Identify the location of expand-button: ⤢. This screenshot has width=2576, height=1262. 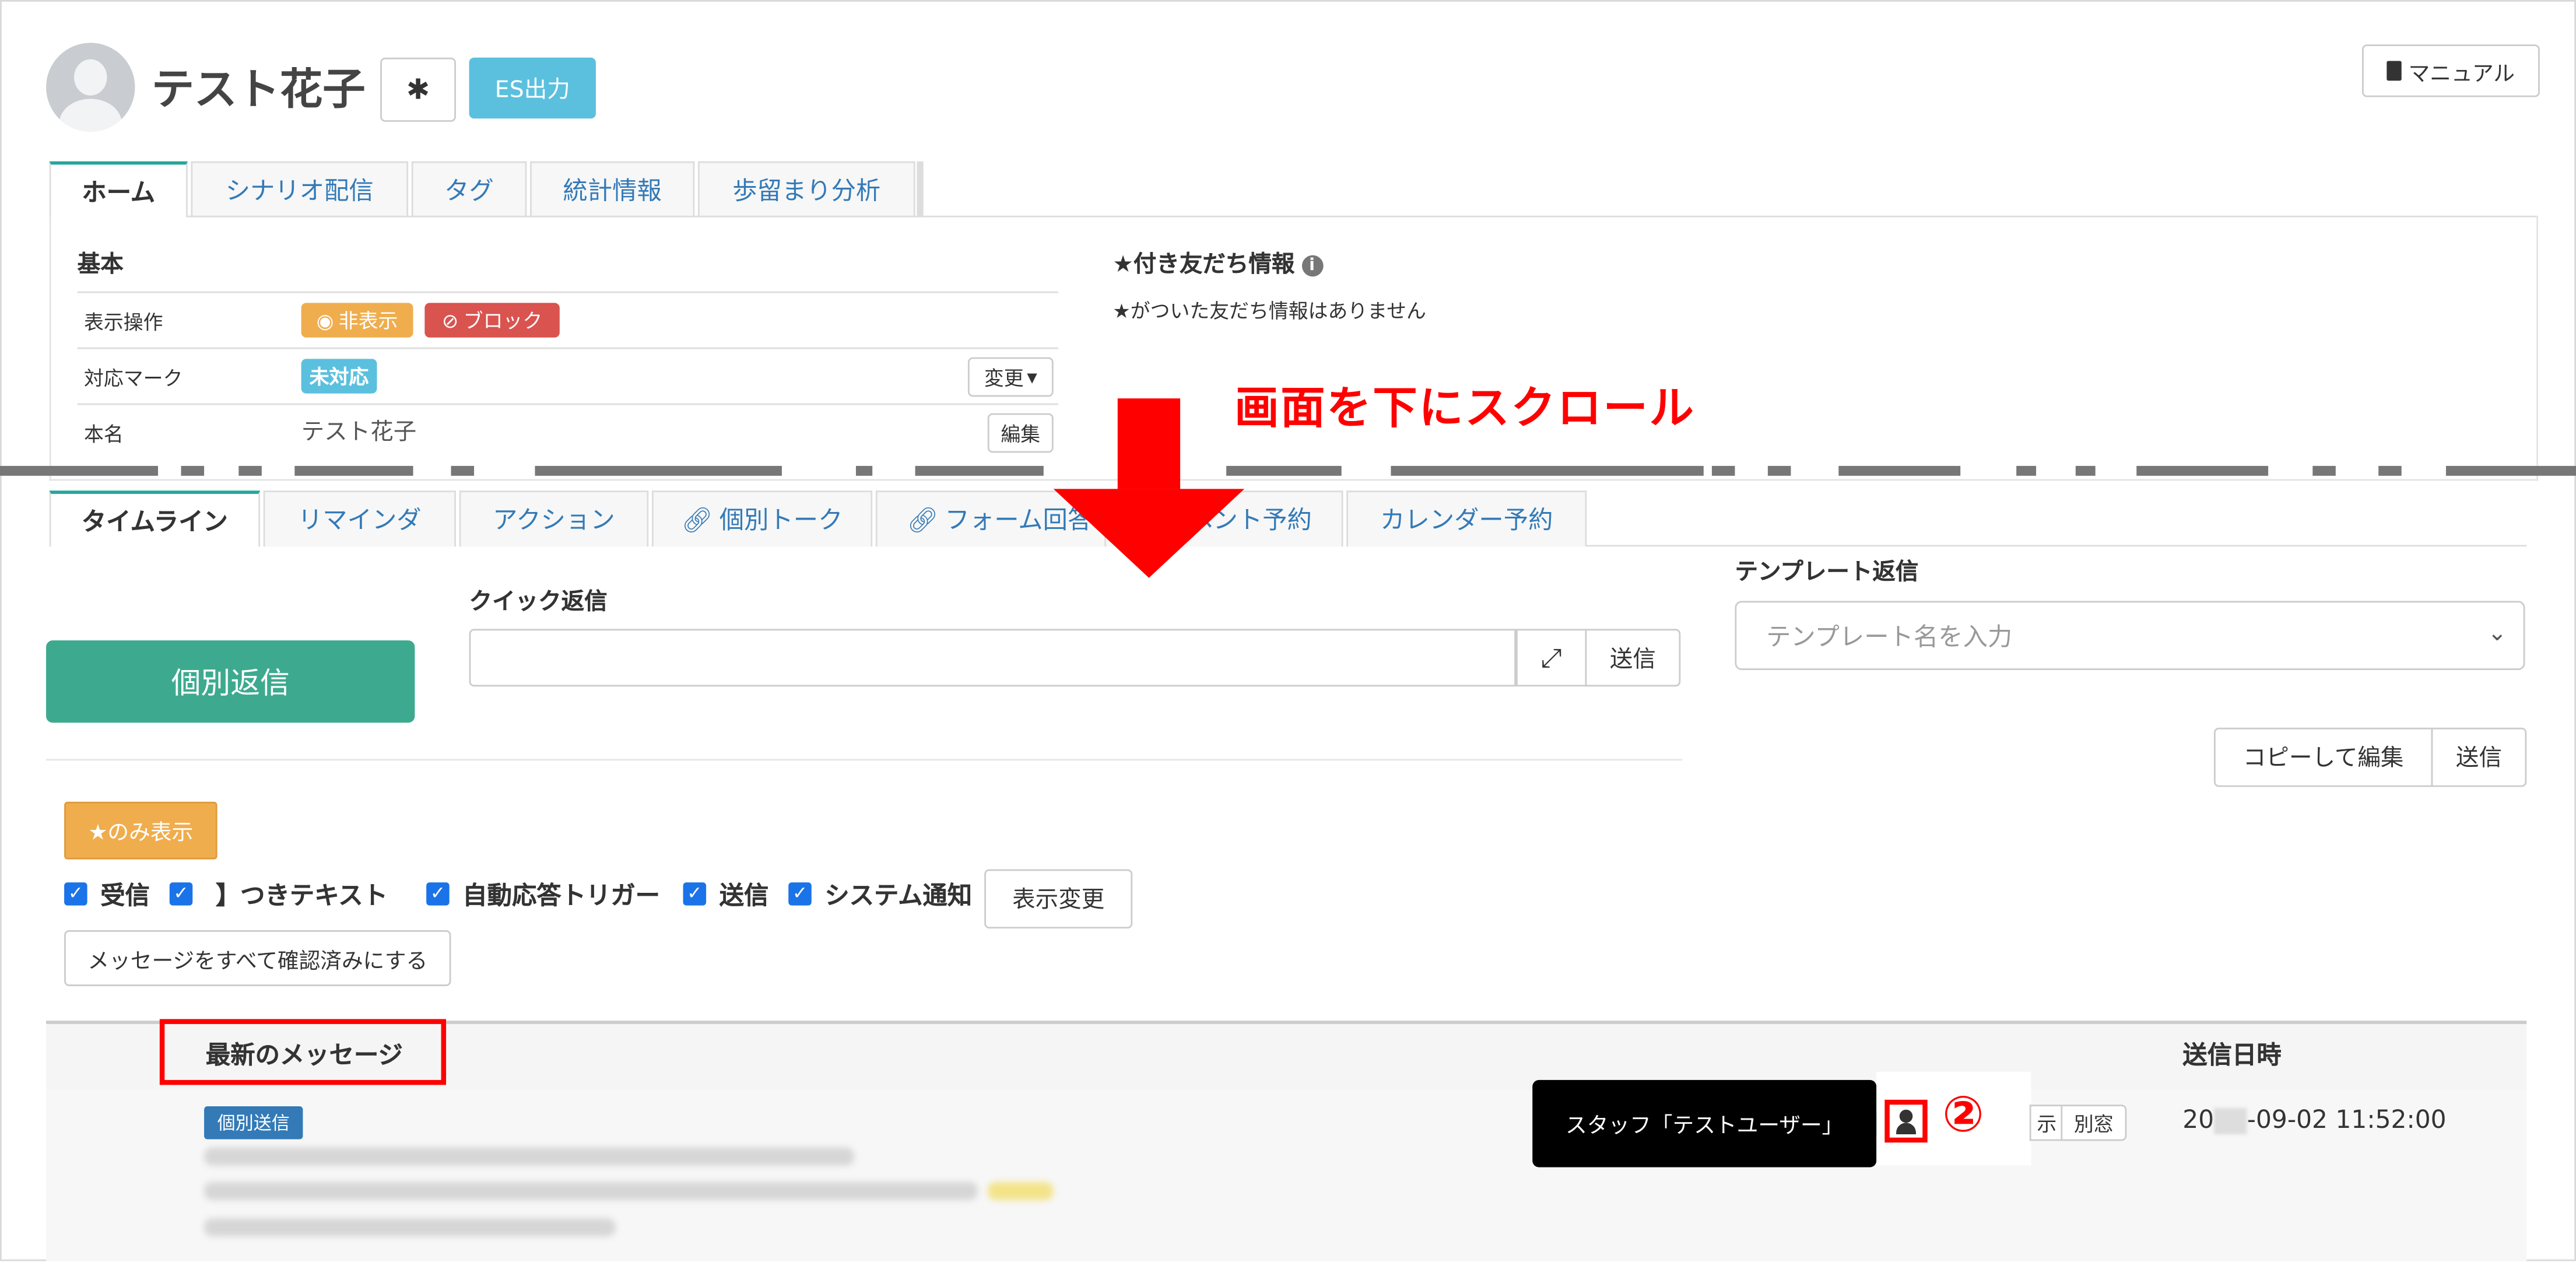
(1551, 658).